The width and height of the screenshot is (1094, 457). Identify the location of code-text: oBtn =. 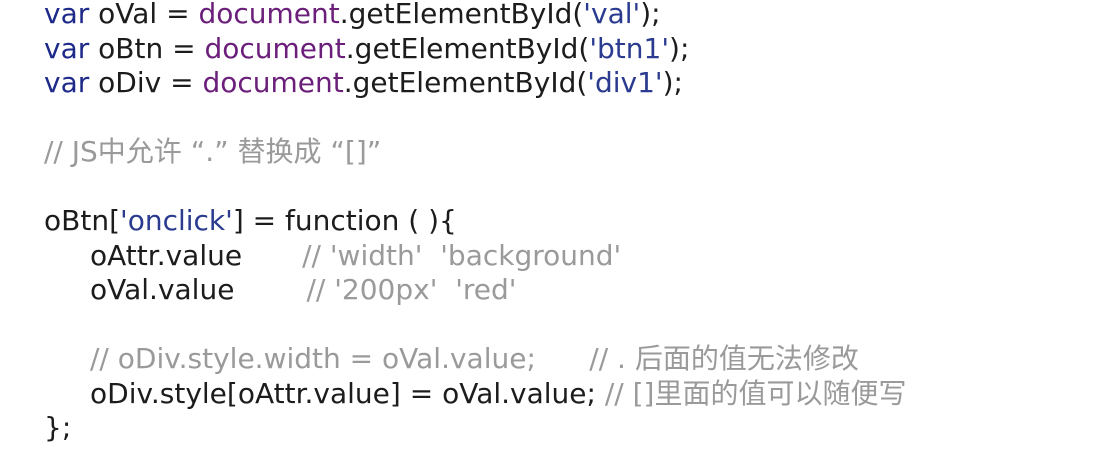
(147, 48).